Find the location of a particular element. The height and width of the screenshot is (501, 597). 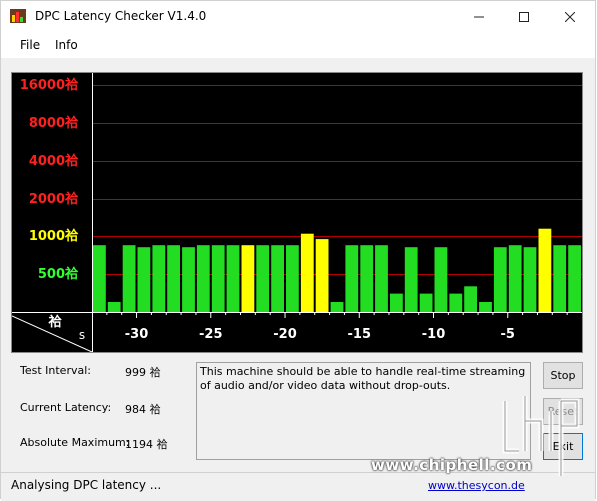

y-axis-label: 16000祫 is located at coordinates (49, 85).